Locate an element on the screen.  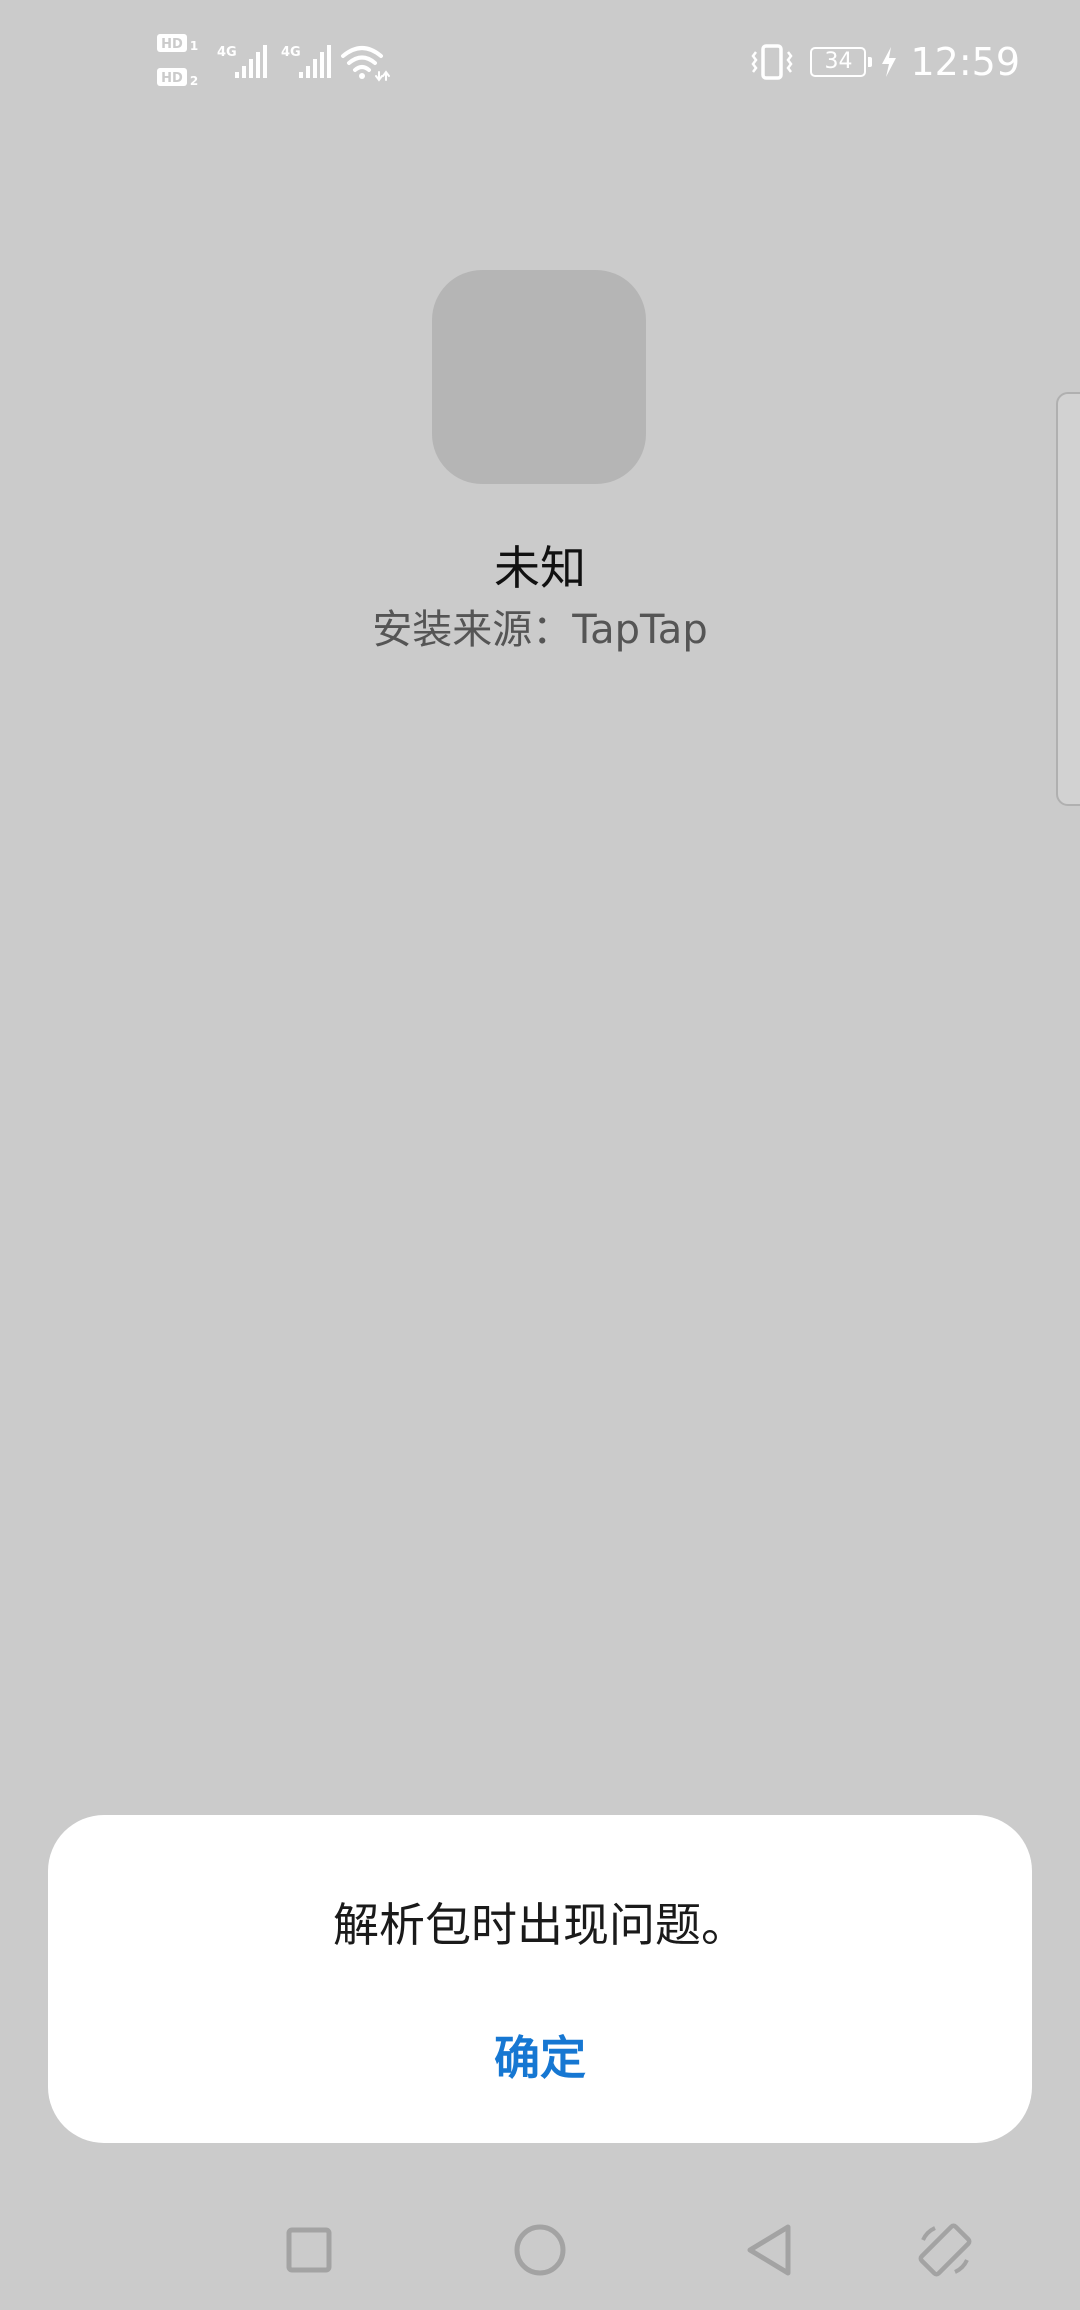
navigation-bar is located at coordinates (540, 2250).